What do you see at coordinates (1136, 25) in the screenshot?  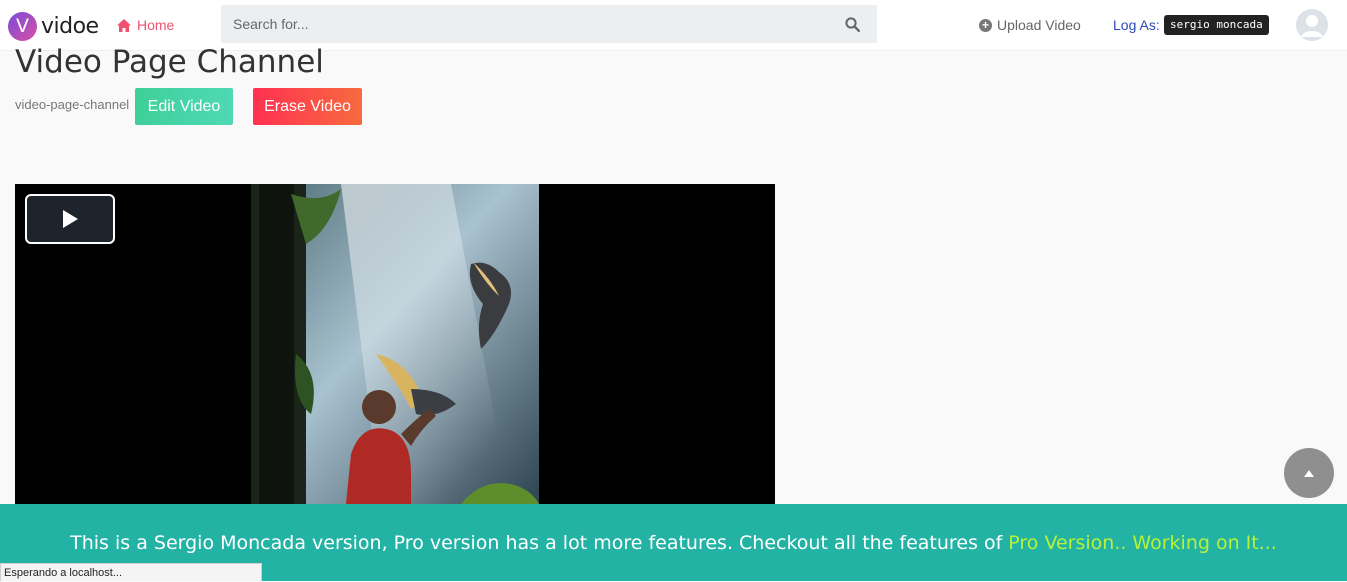 I see `log-as-label: Log As:` at bounding box center [1136, 25].